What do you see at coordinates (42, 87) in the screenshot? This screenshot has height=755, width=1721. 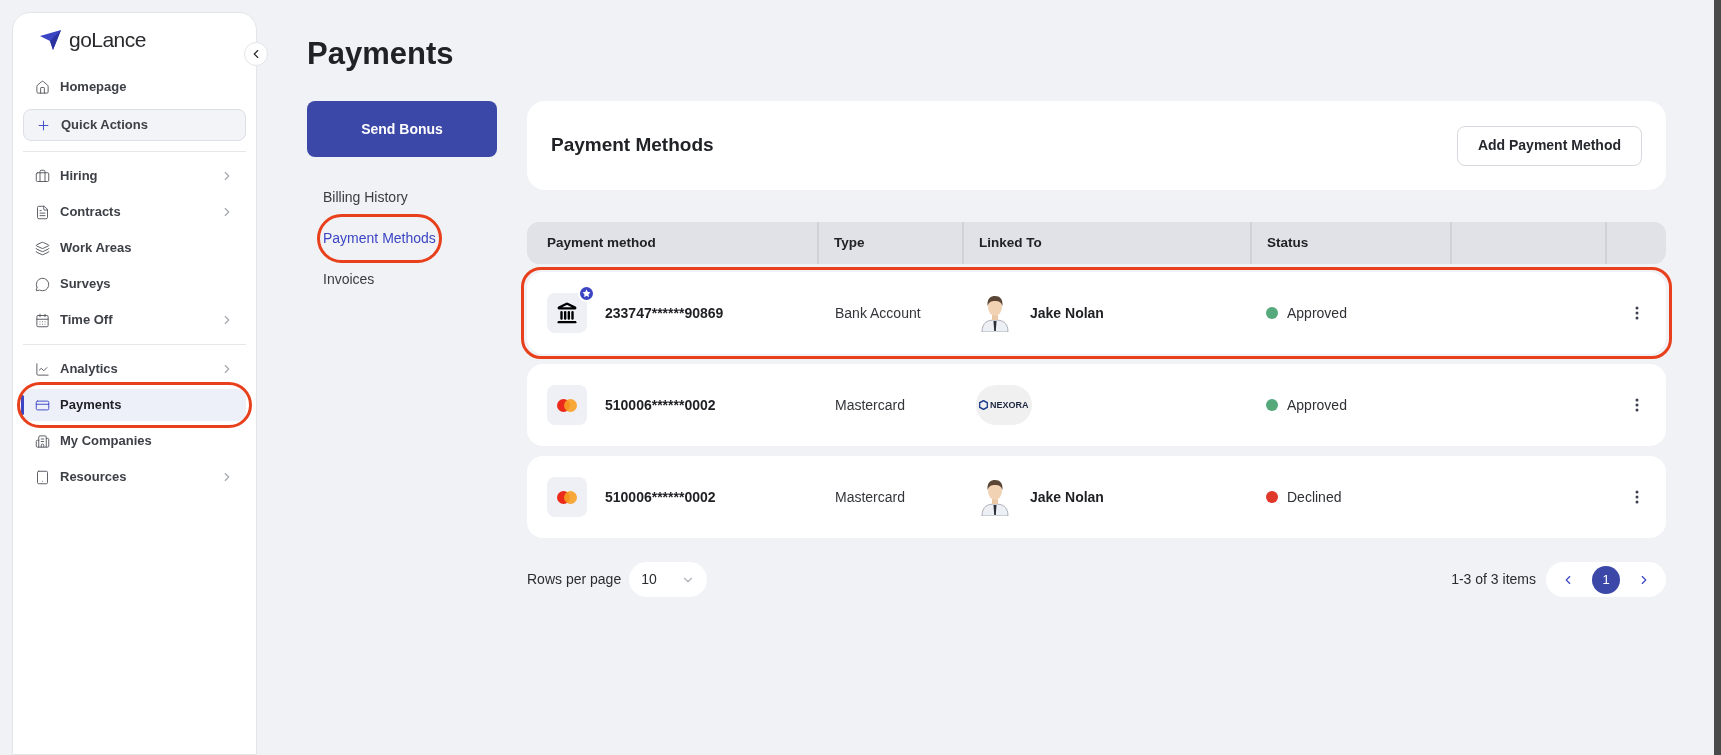 I see `home-icon` at bounding box center [42, 87].